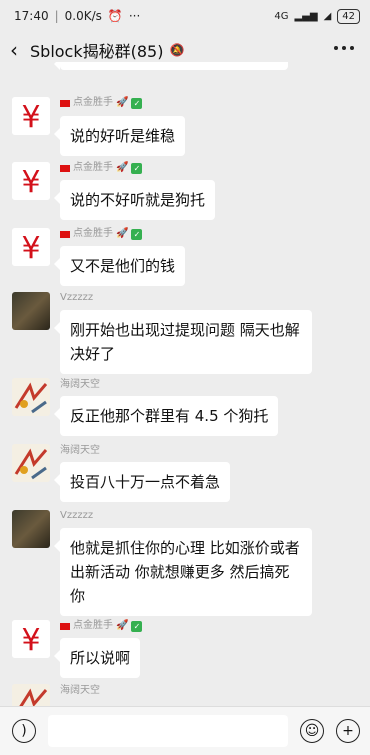 The height and width of the screenshot is (755, 370). Describe the element at coordinates (134, 200) in the screenshot. I see `message-bubble: 说的不好听就是狗托` at that location.